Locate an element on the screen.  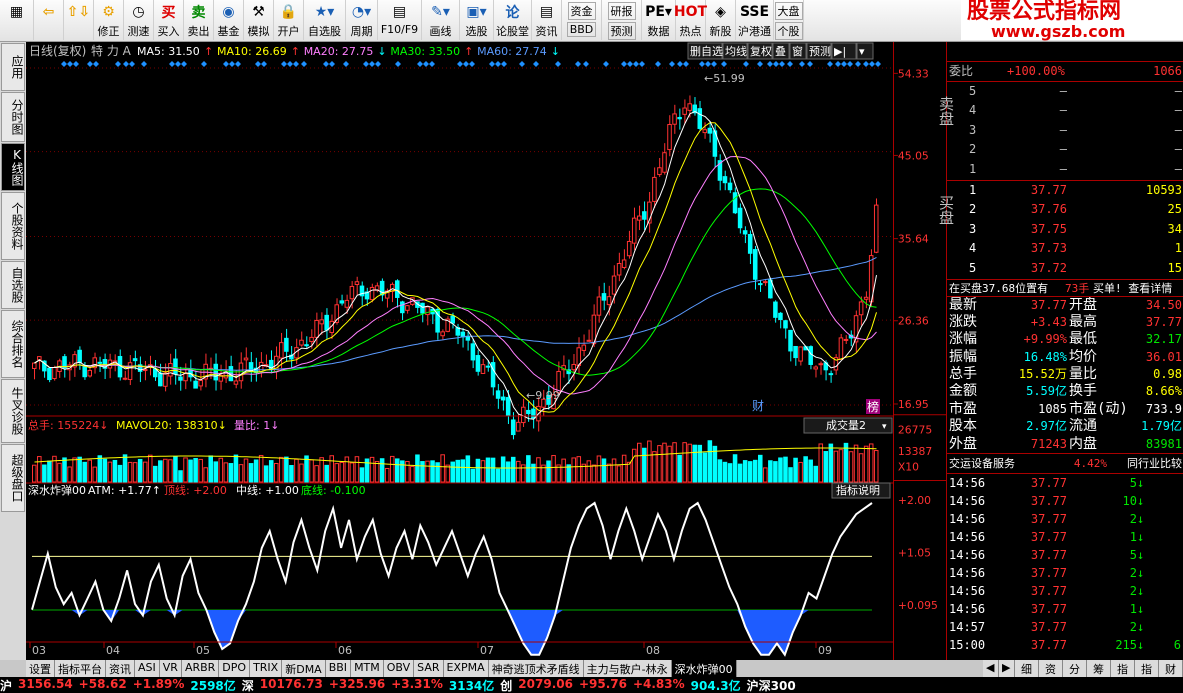
toolbar-info-button: ▤ 资讯 is located at coordinates (547, 20).